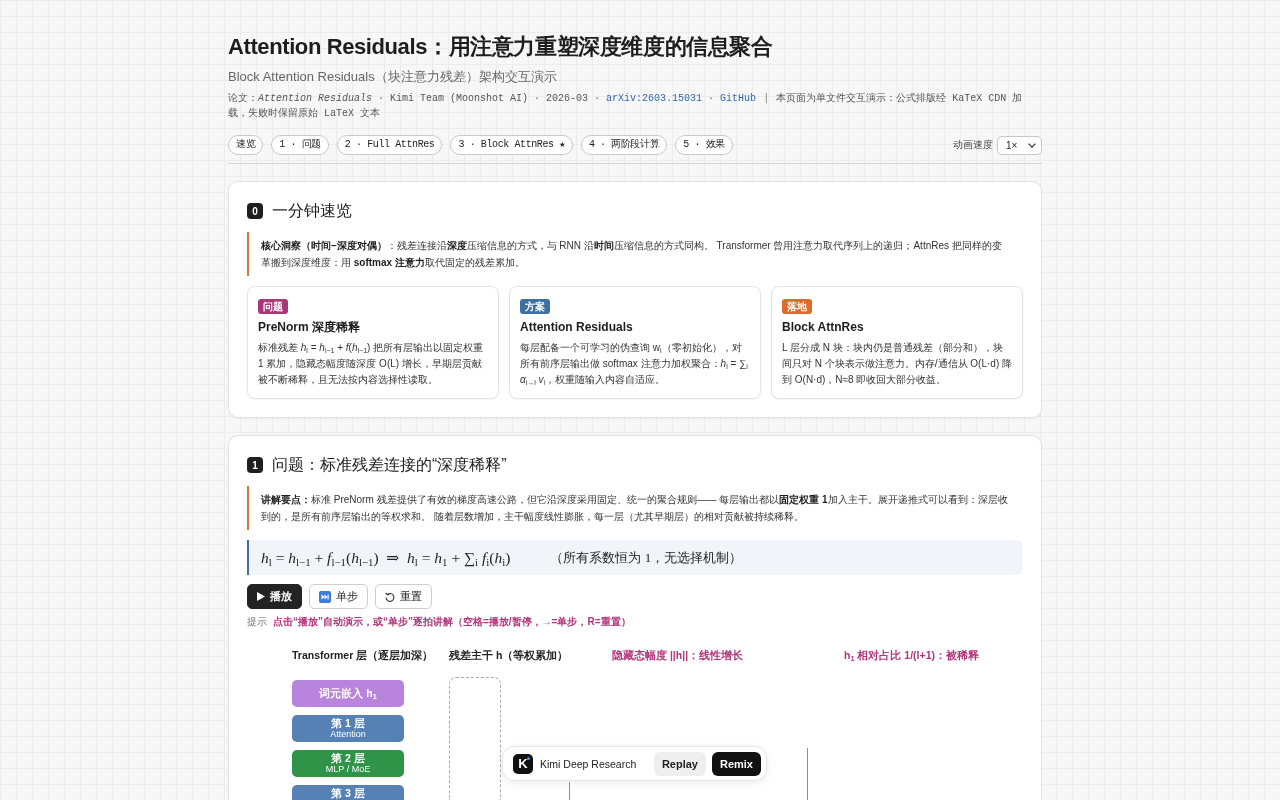  What do you see at coordinates (348, 793) in the screenshot?
I see `layer-title: 第 3 层` at bounding box center [348, 793].